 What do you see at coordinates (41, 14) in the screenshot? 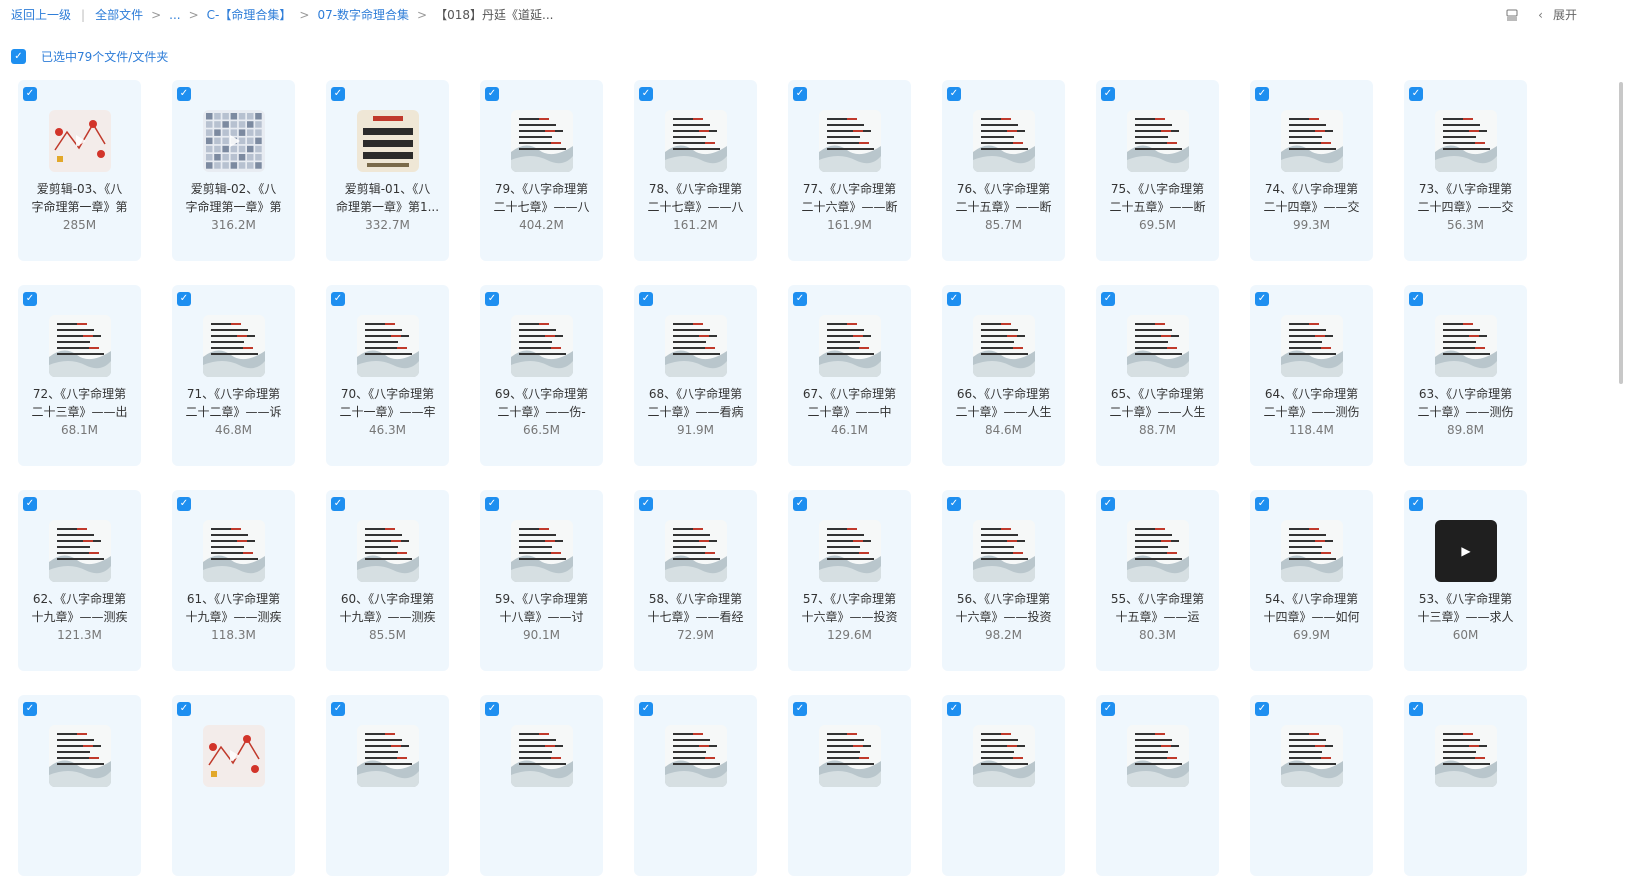
I see `back-link: 返回上一级` at bounding box center [41, 14].